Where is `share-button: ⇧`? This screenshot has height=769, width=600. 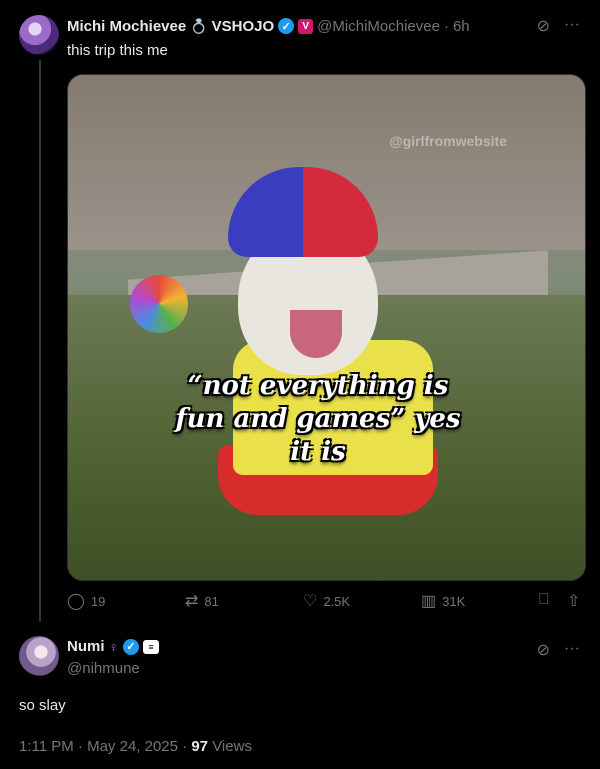
share-button: ⇧ is located at coordinates (573, 601).